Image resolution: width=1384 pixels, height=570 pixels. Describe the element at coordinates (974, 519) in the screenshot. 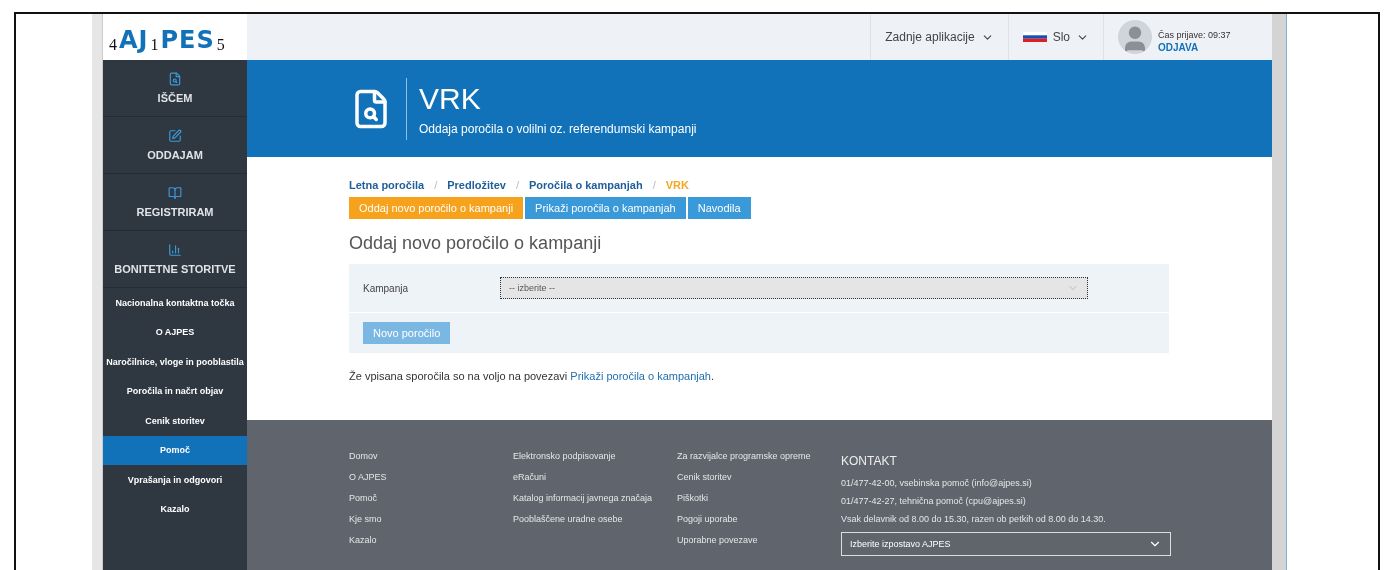

I see `contact-line: Vsak delavnik od 8.00 do 15.30, razen ob petkih od 8.00 do 14.30.` at that location.